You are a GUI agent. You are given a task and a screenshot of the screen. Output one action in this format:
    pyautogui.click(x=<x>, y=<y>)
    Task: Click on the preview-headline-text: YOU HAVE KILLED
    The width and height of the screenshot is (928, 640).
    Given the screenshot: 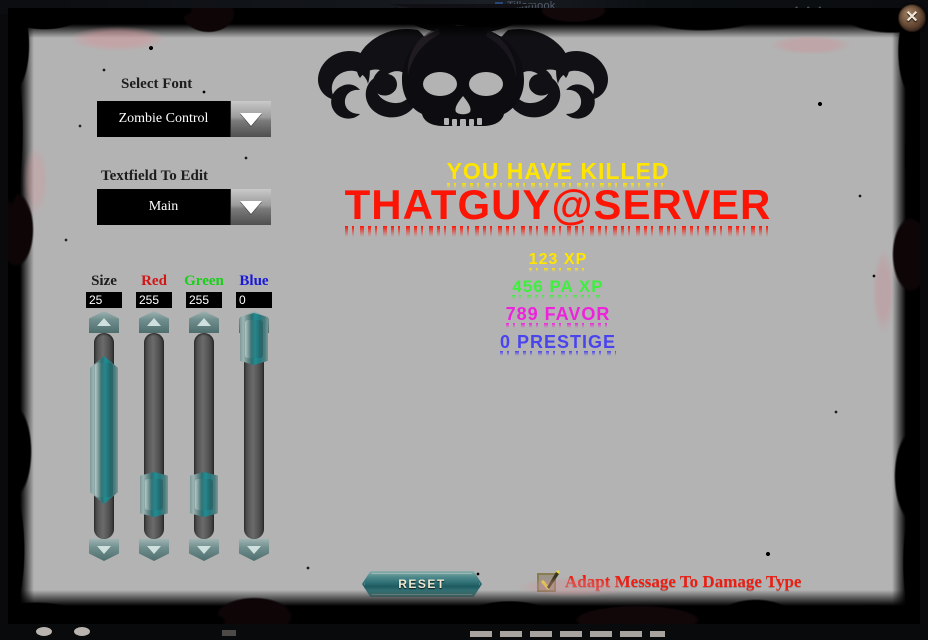 What is the action you would take?
    pyautogui.click(x=558, y=171)
    